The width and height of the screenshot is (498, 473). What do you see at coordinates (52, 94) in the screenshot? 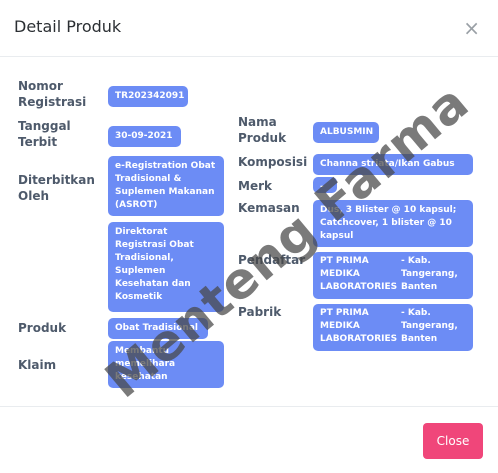
I see `label-nomor-registrasi: Nomor Registrasi` at bounding box center [52, 94].